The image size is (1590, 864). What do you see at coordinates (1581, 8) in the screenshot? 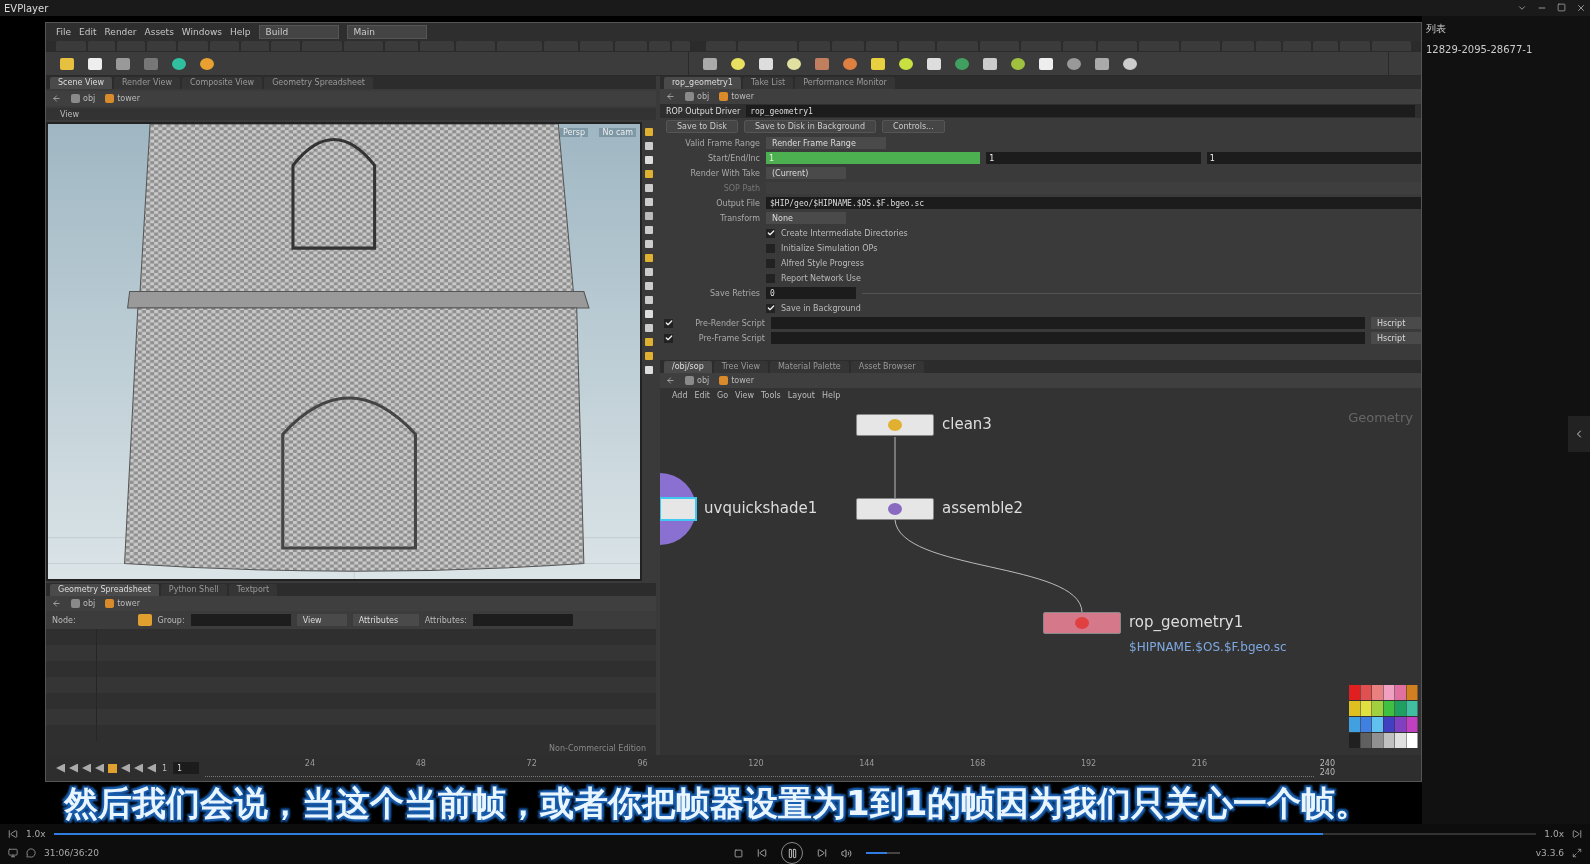
I see `close-icon` at bounding box center [1581, 8].